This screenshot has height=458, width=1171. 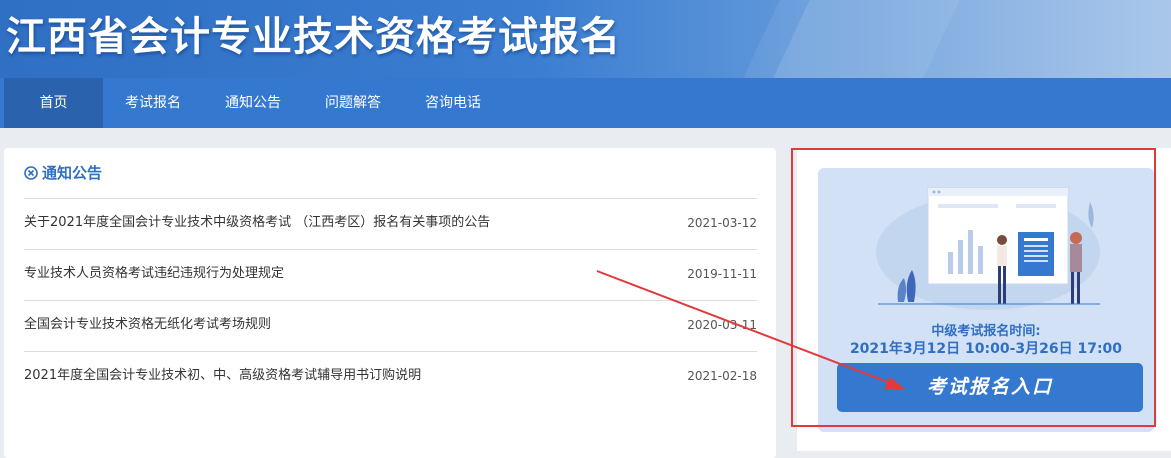 What do you see at coordinates (53, 103) in the screenshot?
I see `nav-item-home: 首页` at bounding box center [53, 103].